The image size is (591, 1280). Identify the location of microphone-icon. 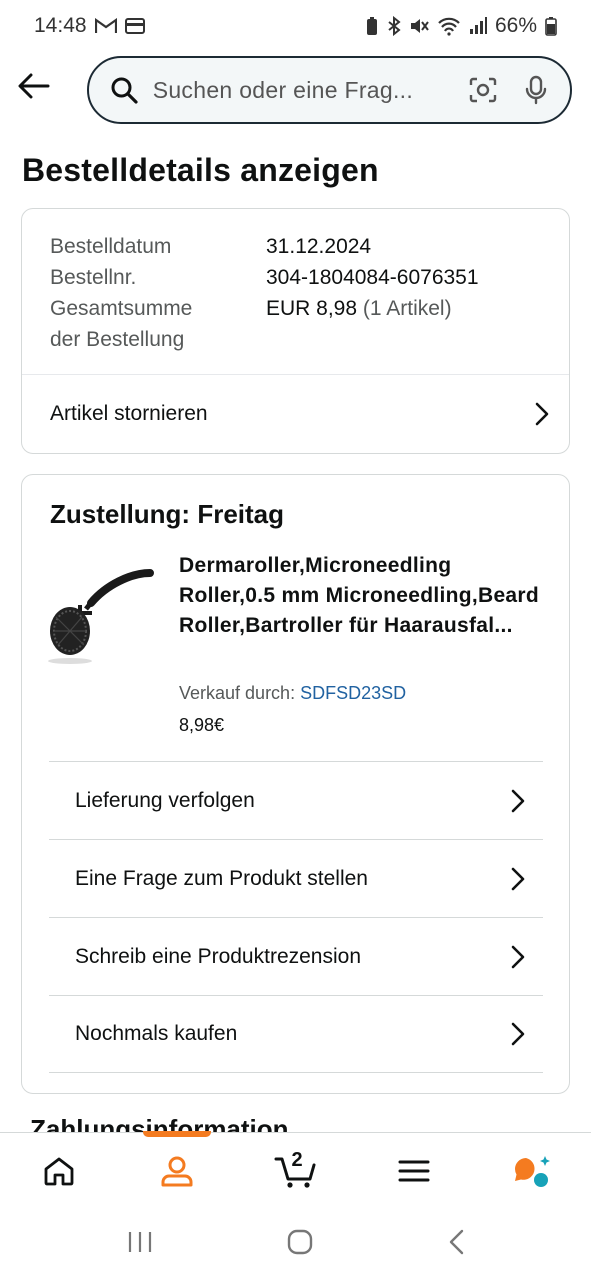
(536, 90).